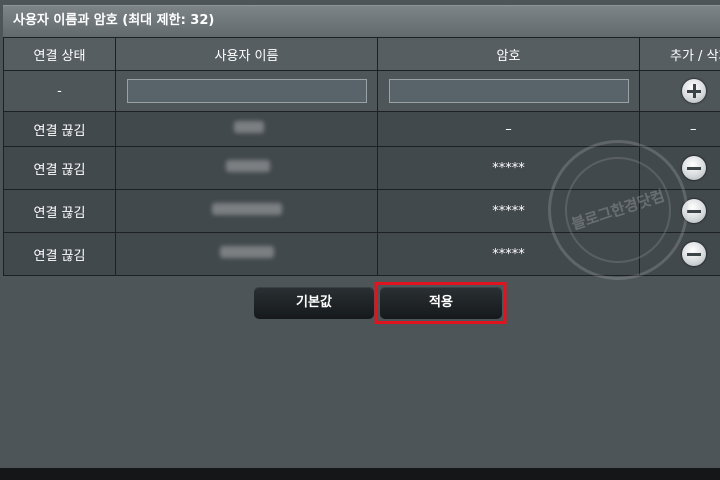  I want to click on row-action: –, so click(679, 129).